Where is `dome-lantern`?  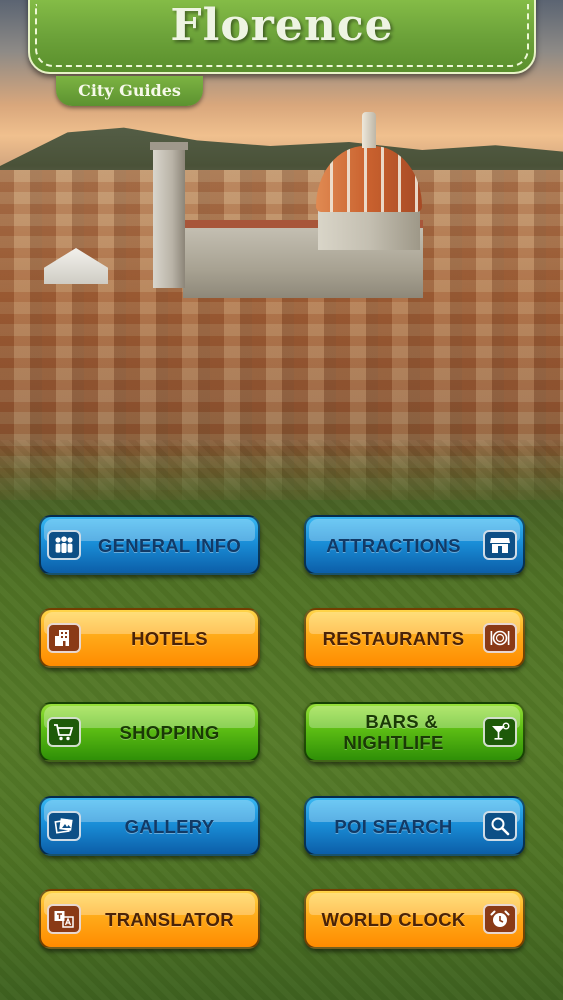 dome-lantern is located at coordinates (369, 130).